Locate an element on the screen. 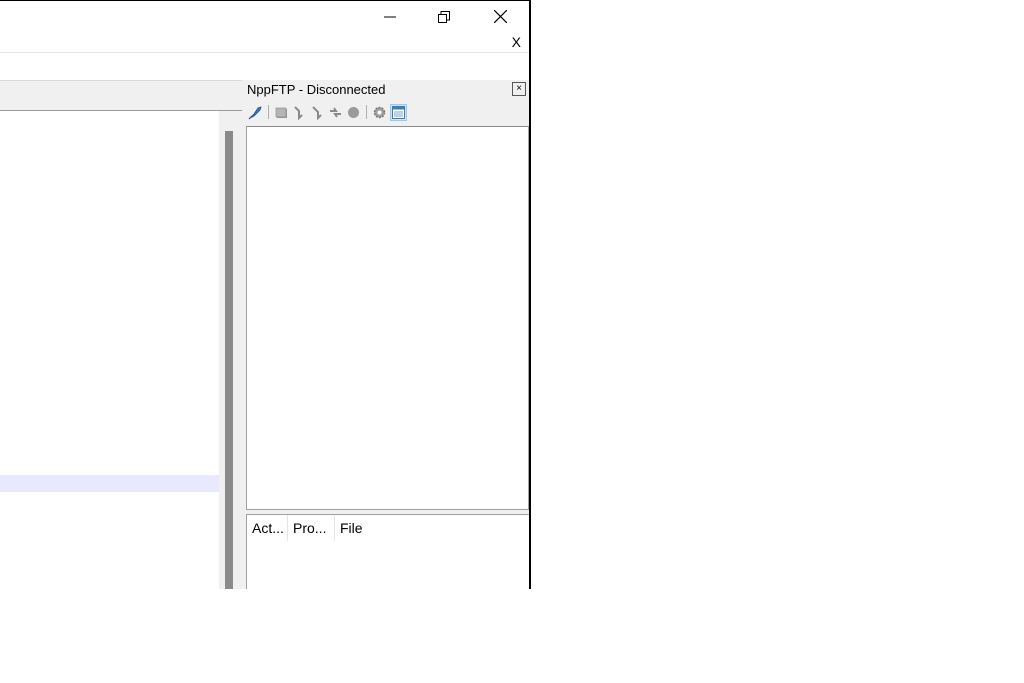 This screenshot has width=1024, height=683. connect-icon is located at coordinates (255, 112).